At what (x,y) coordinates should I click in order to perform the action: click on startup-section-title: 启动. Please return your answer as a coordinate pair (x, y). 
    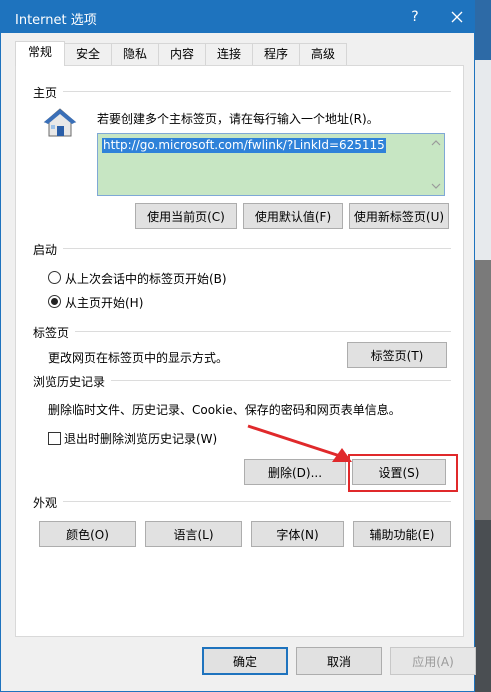
    Looking at the image, I should click on (48, 249).